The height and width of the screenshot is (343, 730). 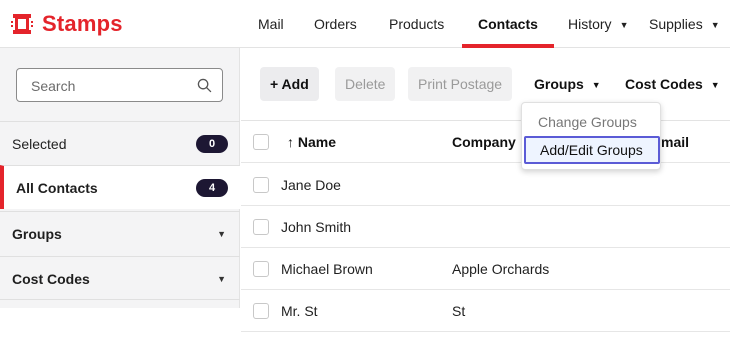 I want to click on count-badge: 0, so click(x=212, y=143).